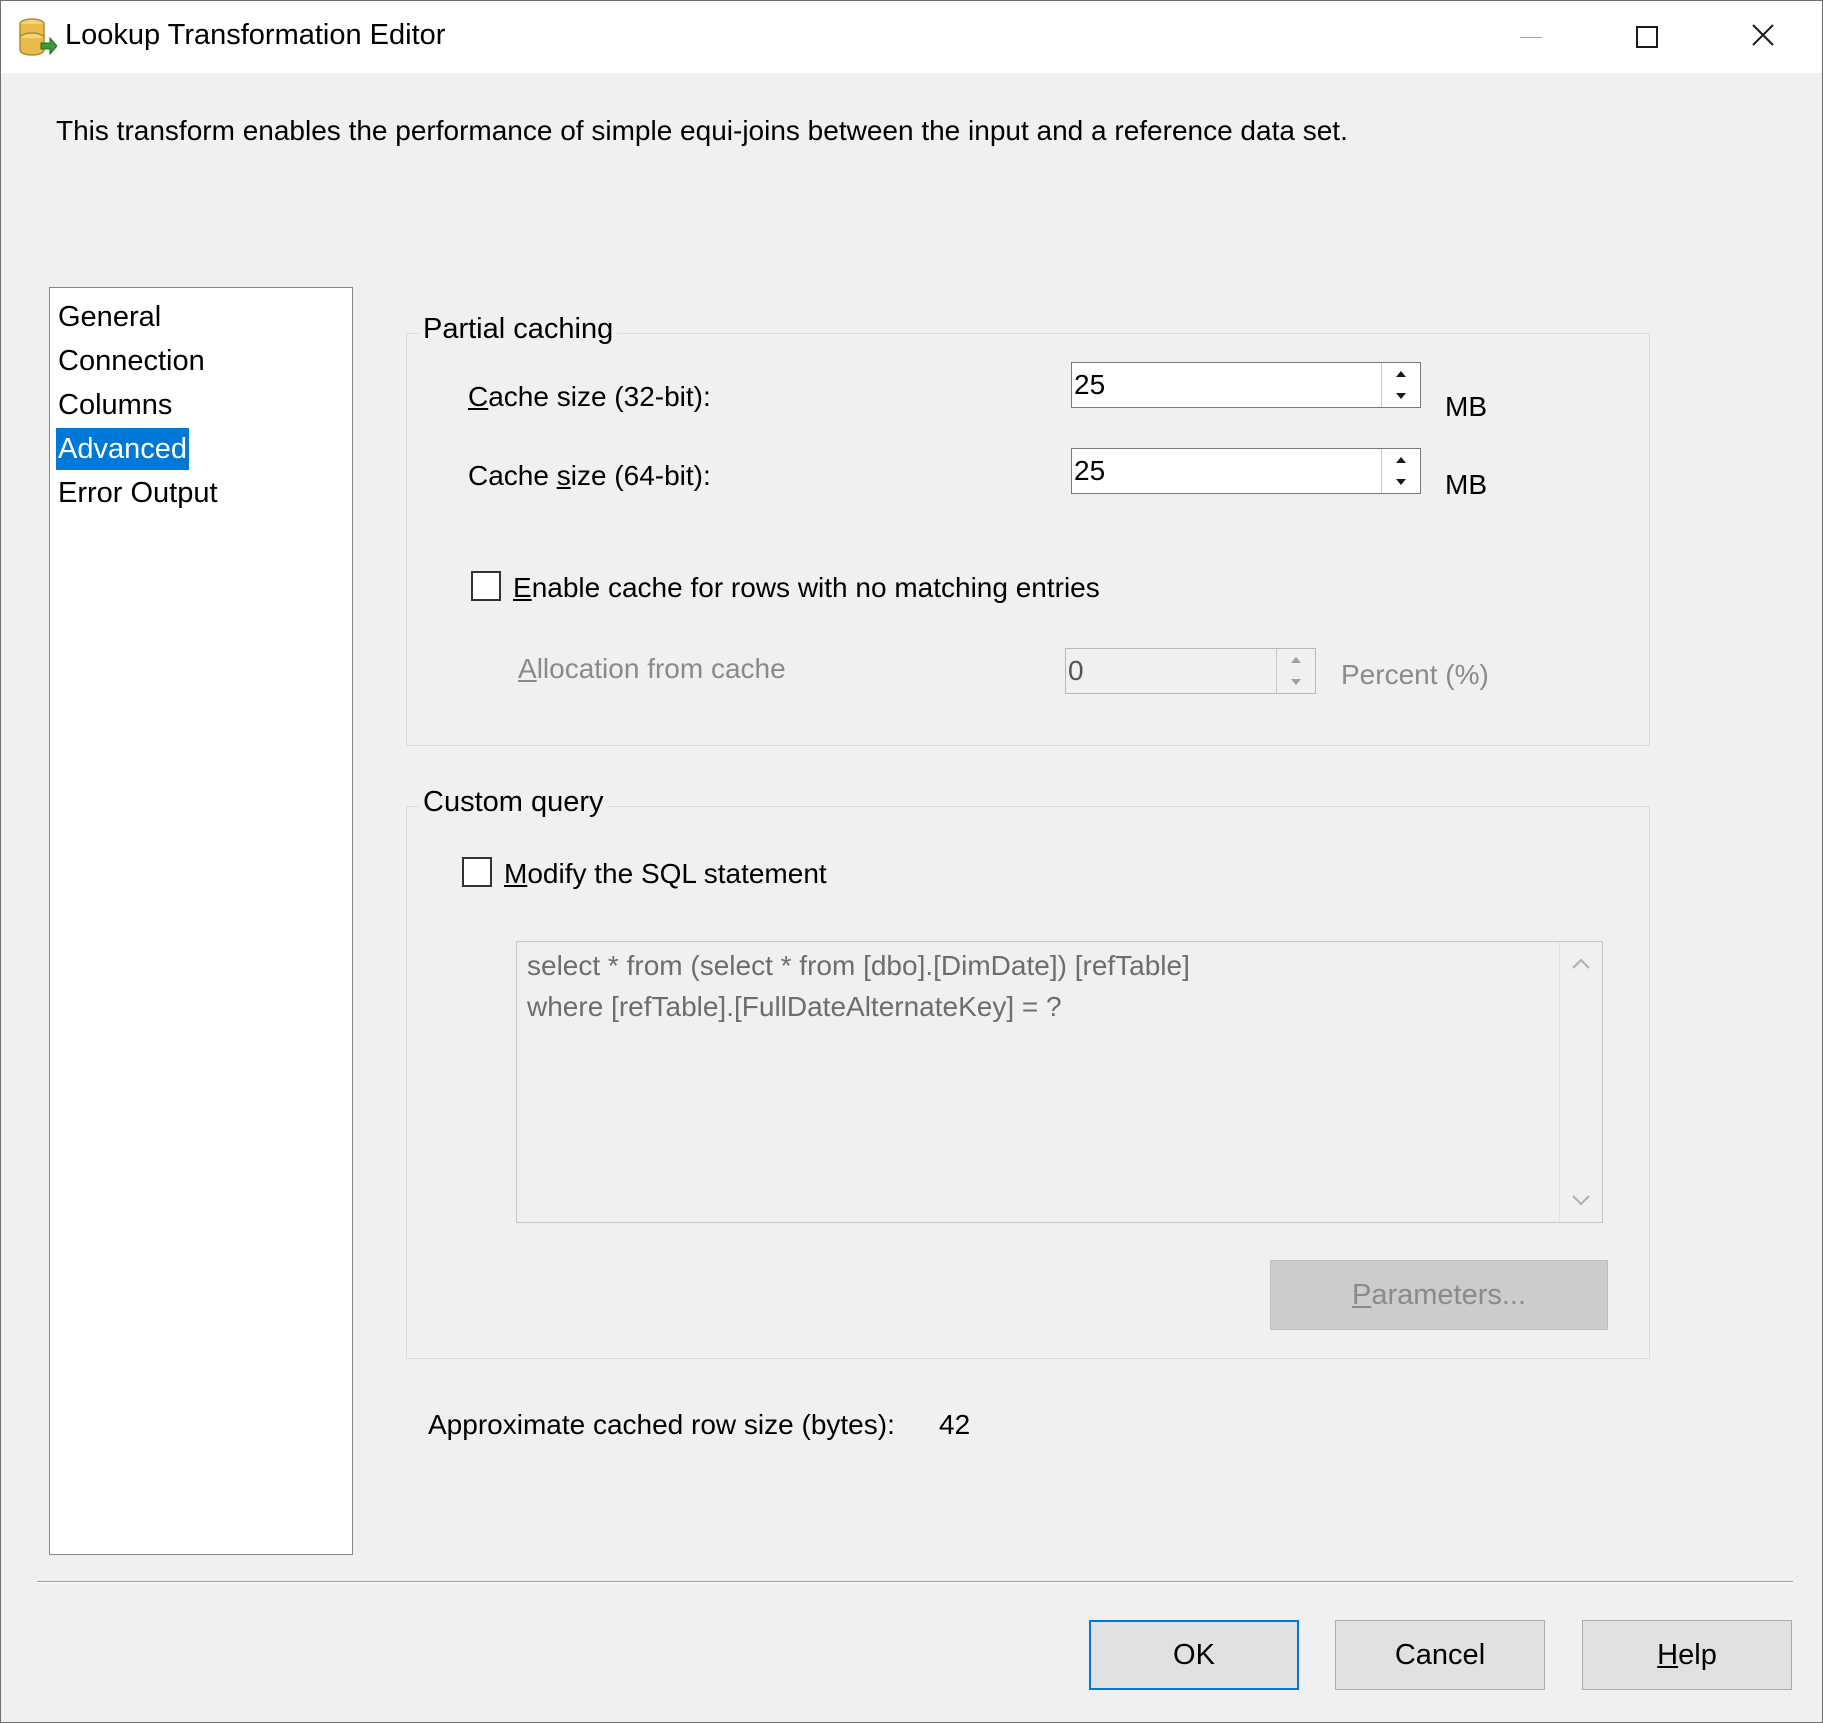  Describe the element at coordinates (1415, 674) in the screenshot. I see `allocation-unit: Percent (%)` at that location.